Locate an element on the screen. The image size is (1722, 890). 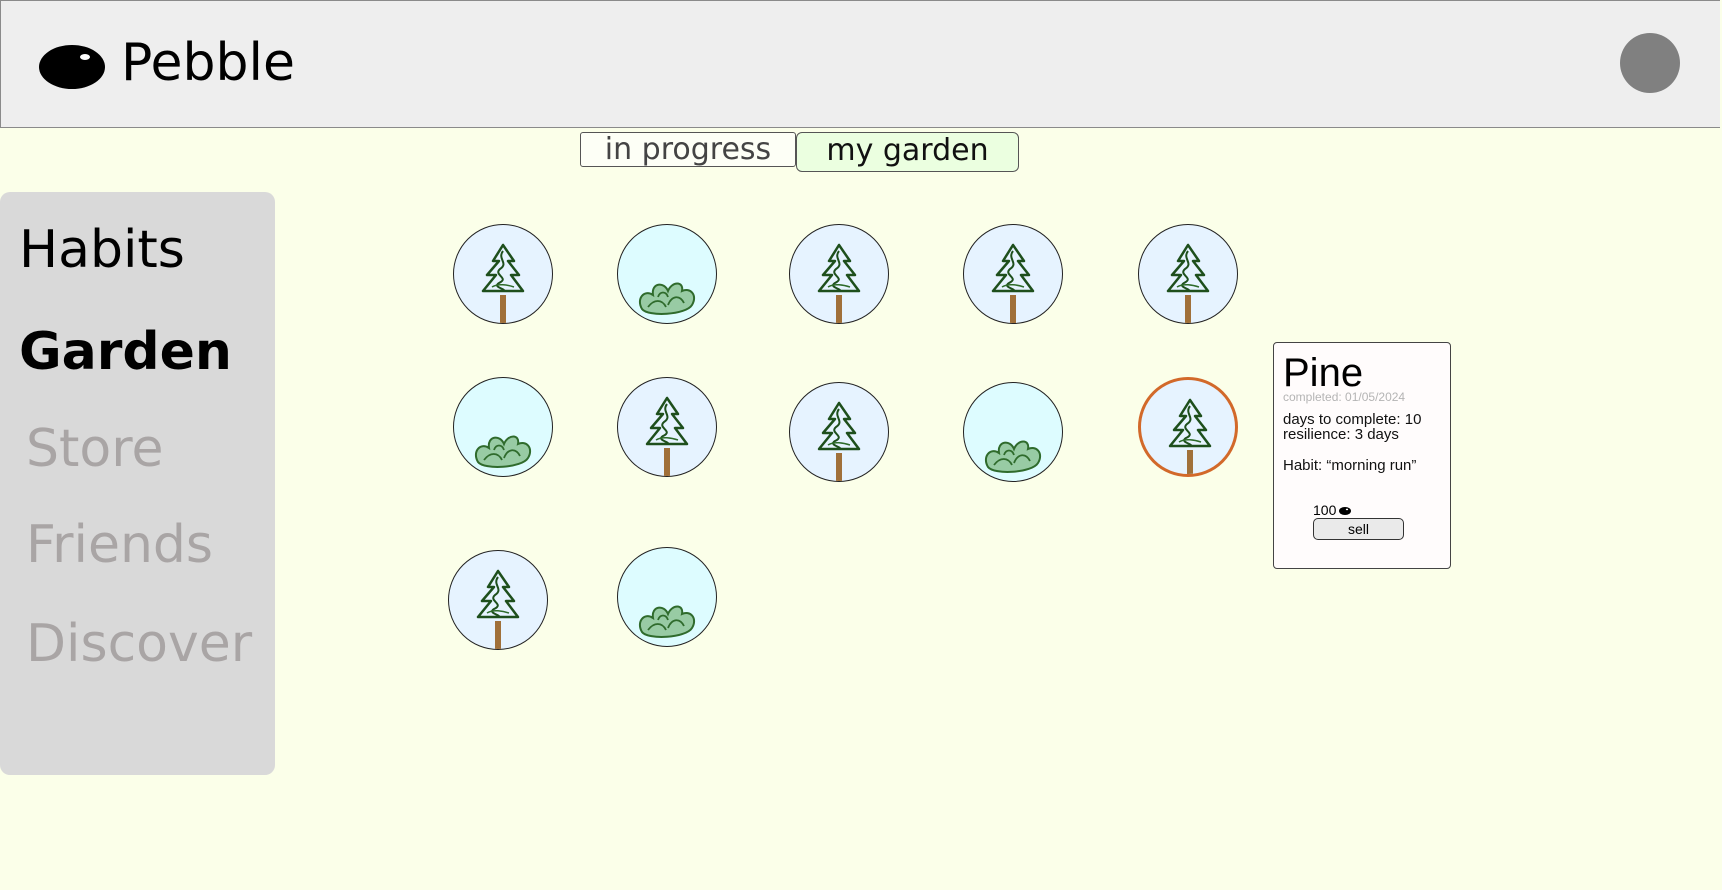
sidebar: Habits Garden Store Friends Discover is located at coordinates (137, 483).